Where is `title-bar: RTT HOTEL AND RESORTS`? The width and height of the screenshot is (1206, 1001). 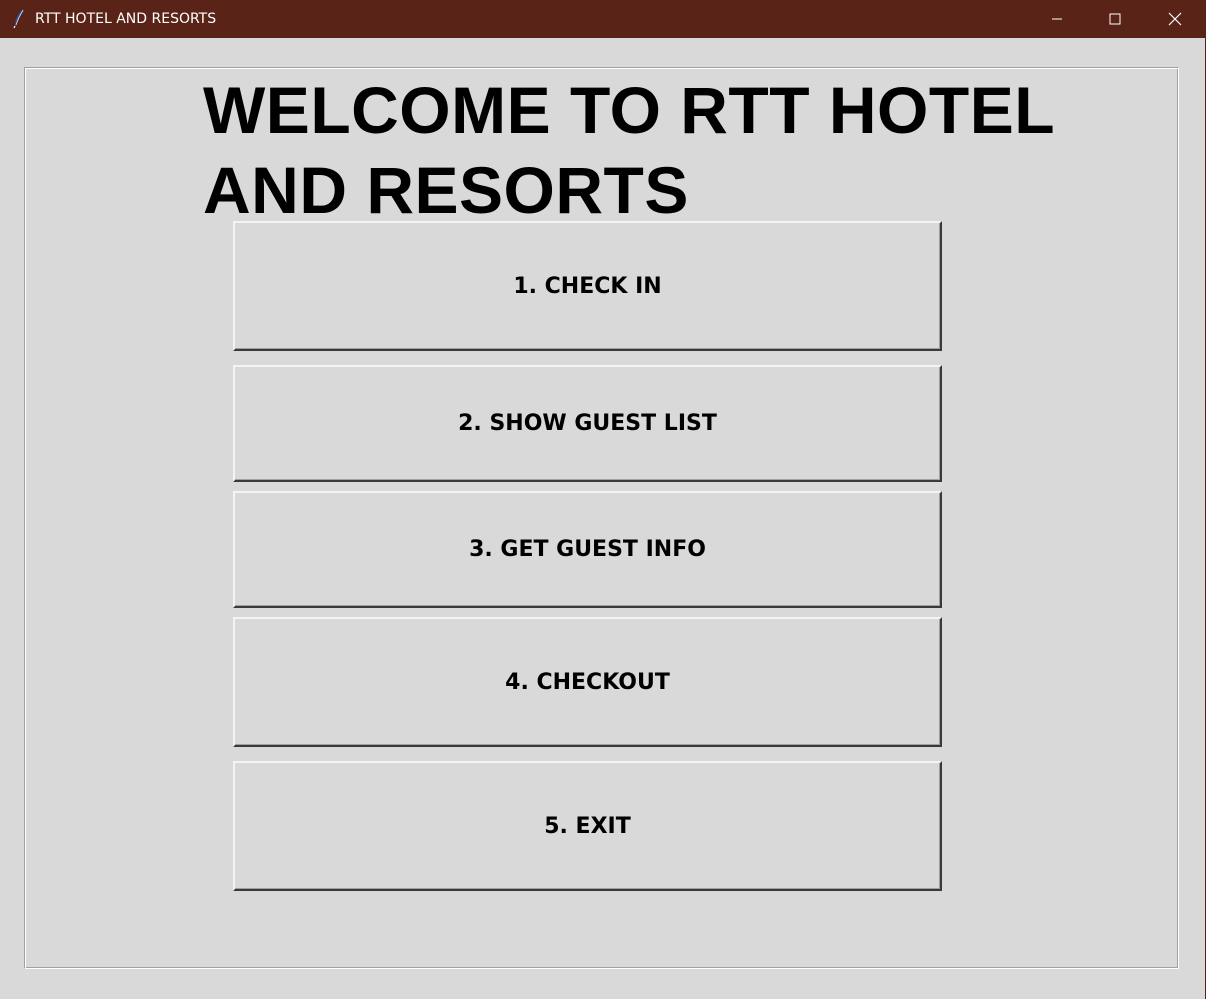
title-bar: RTT HOTEL AND RESORTS is located at coordinates (603, 19).